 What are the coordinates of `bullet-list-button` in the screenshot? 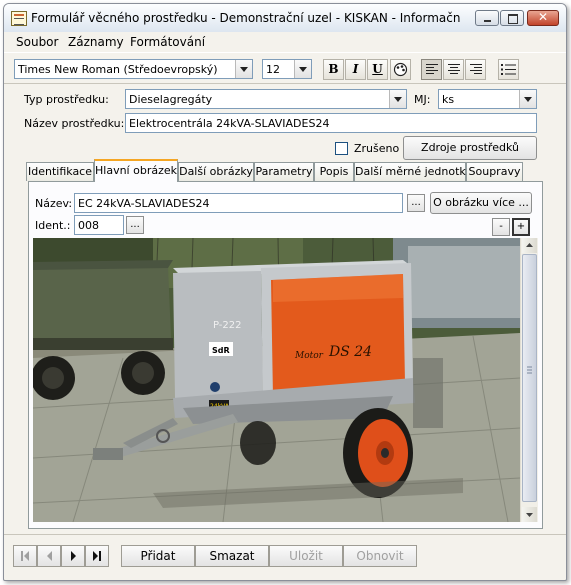 It's located at (508, 69).